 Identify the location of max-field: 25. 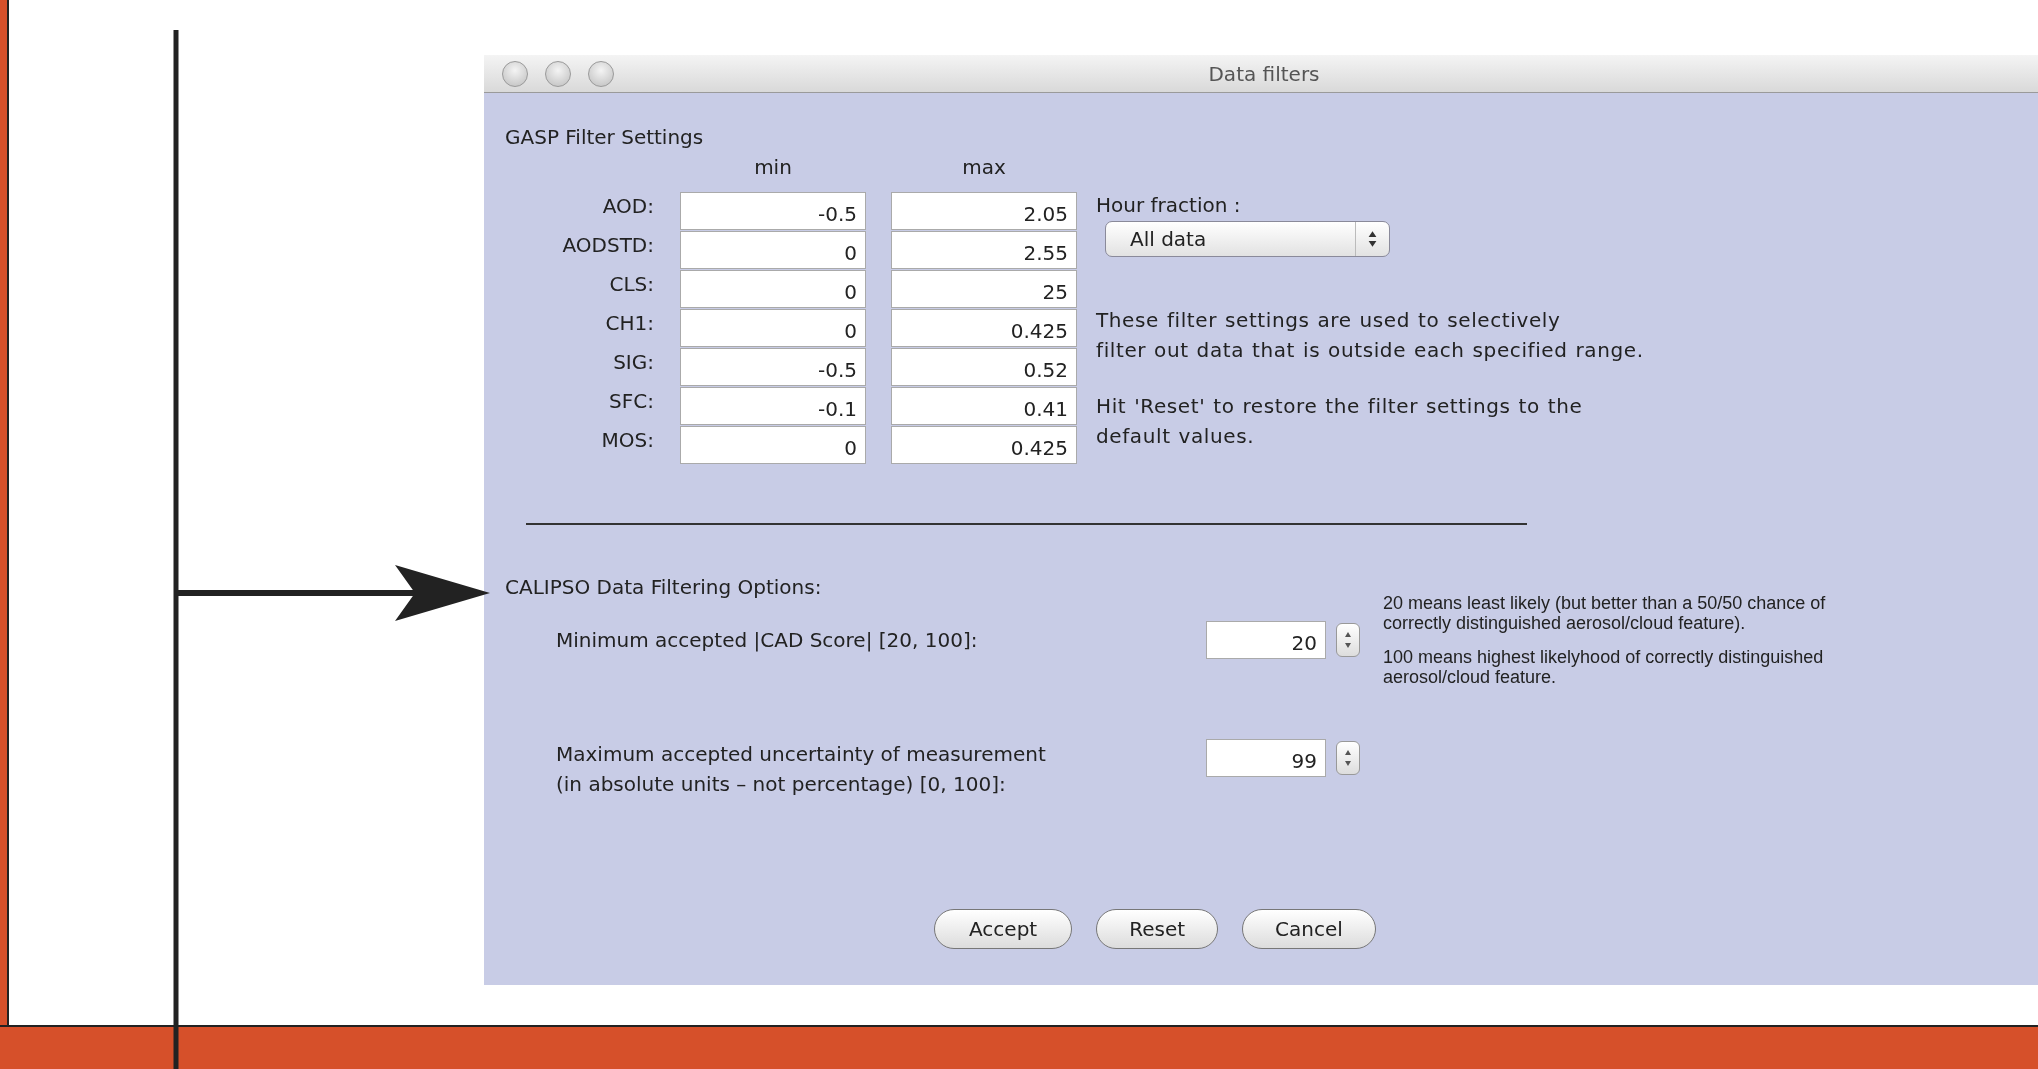
(984, 289).